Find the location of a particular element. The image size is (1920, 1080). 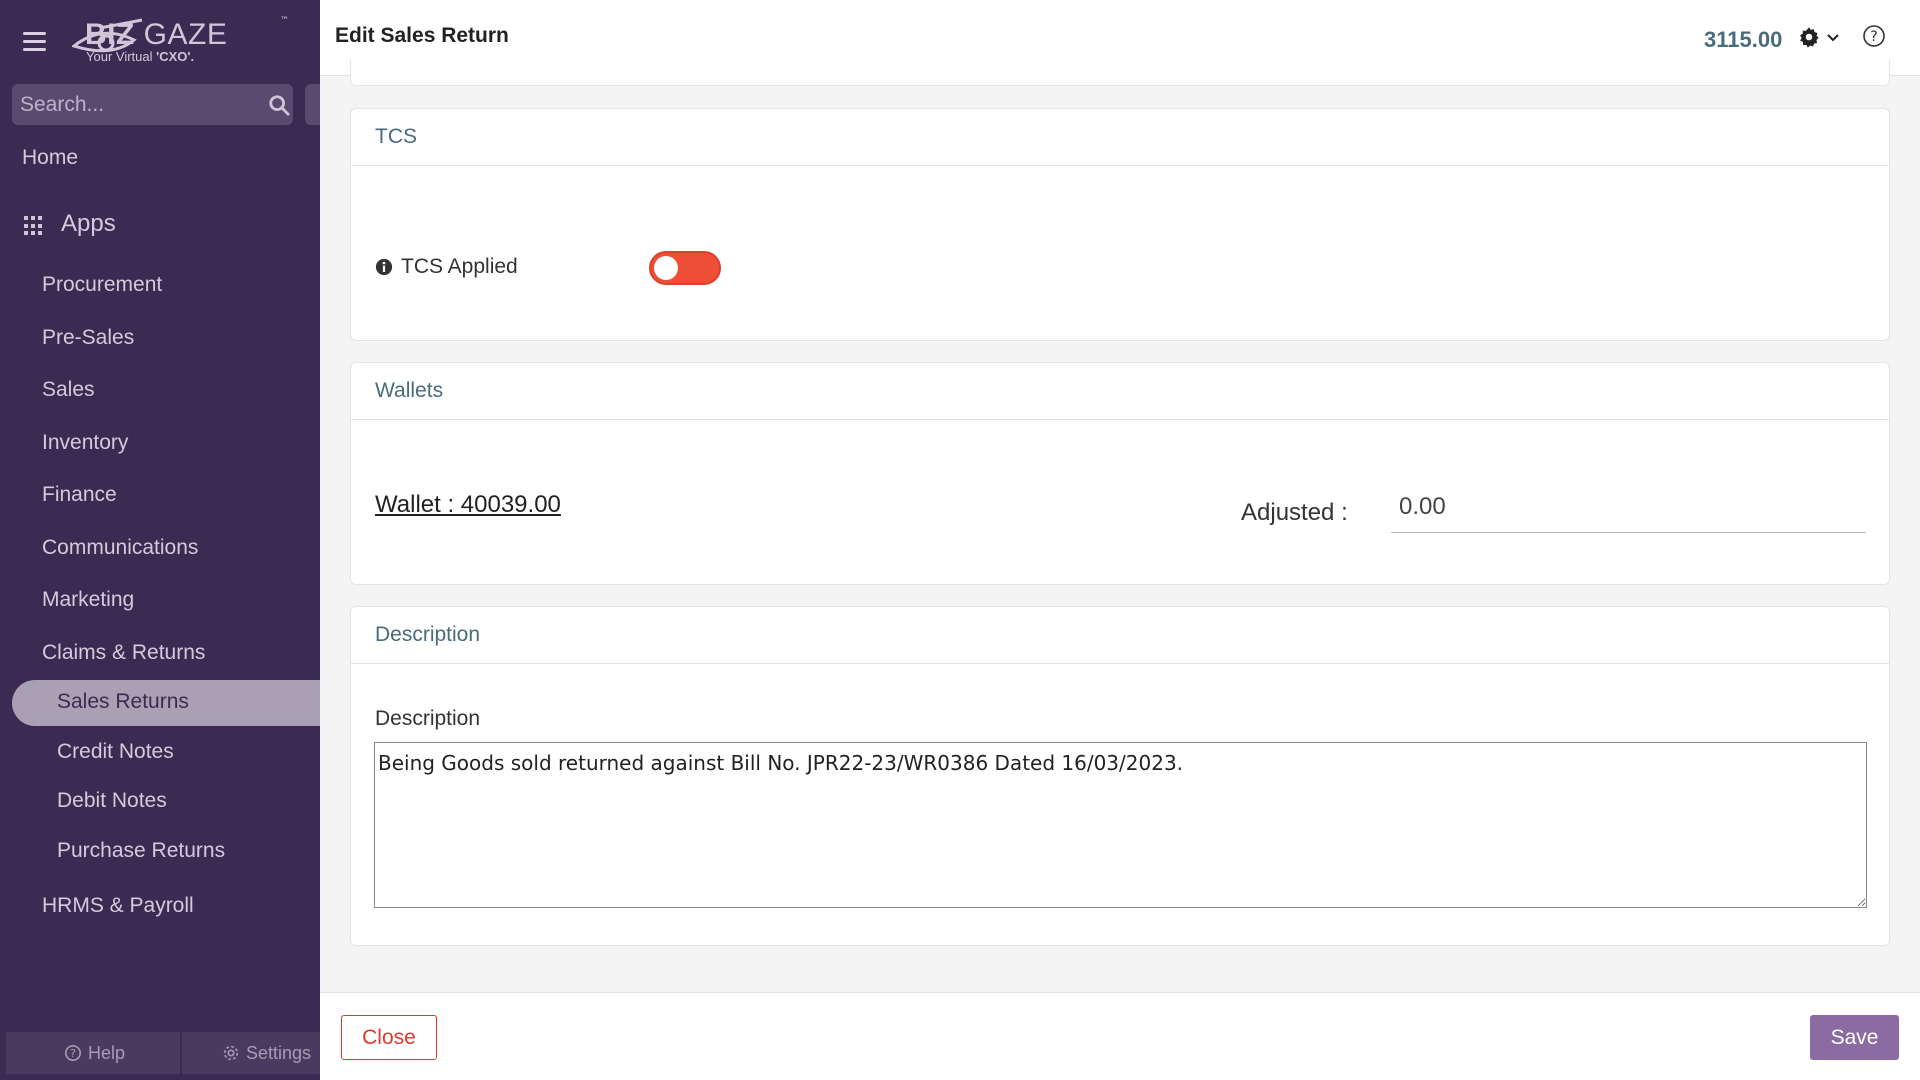

close-button: Close is located at coordinates (389, 1037).